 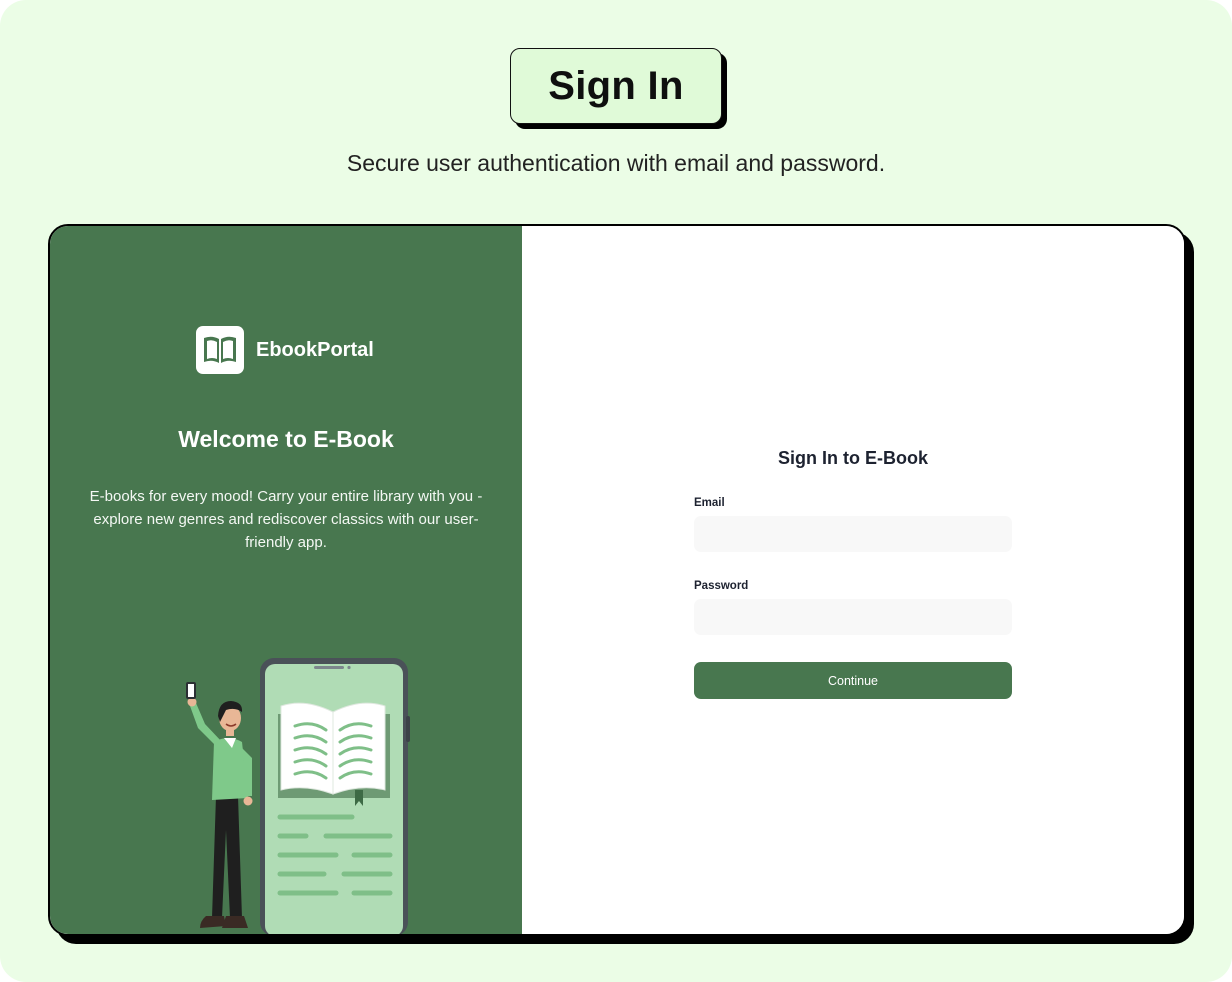 What do you see at coordinates (315, 349) in the screenshot?
I see `brand-name: EbookPortal` at bounding box center [315, 349].